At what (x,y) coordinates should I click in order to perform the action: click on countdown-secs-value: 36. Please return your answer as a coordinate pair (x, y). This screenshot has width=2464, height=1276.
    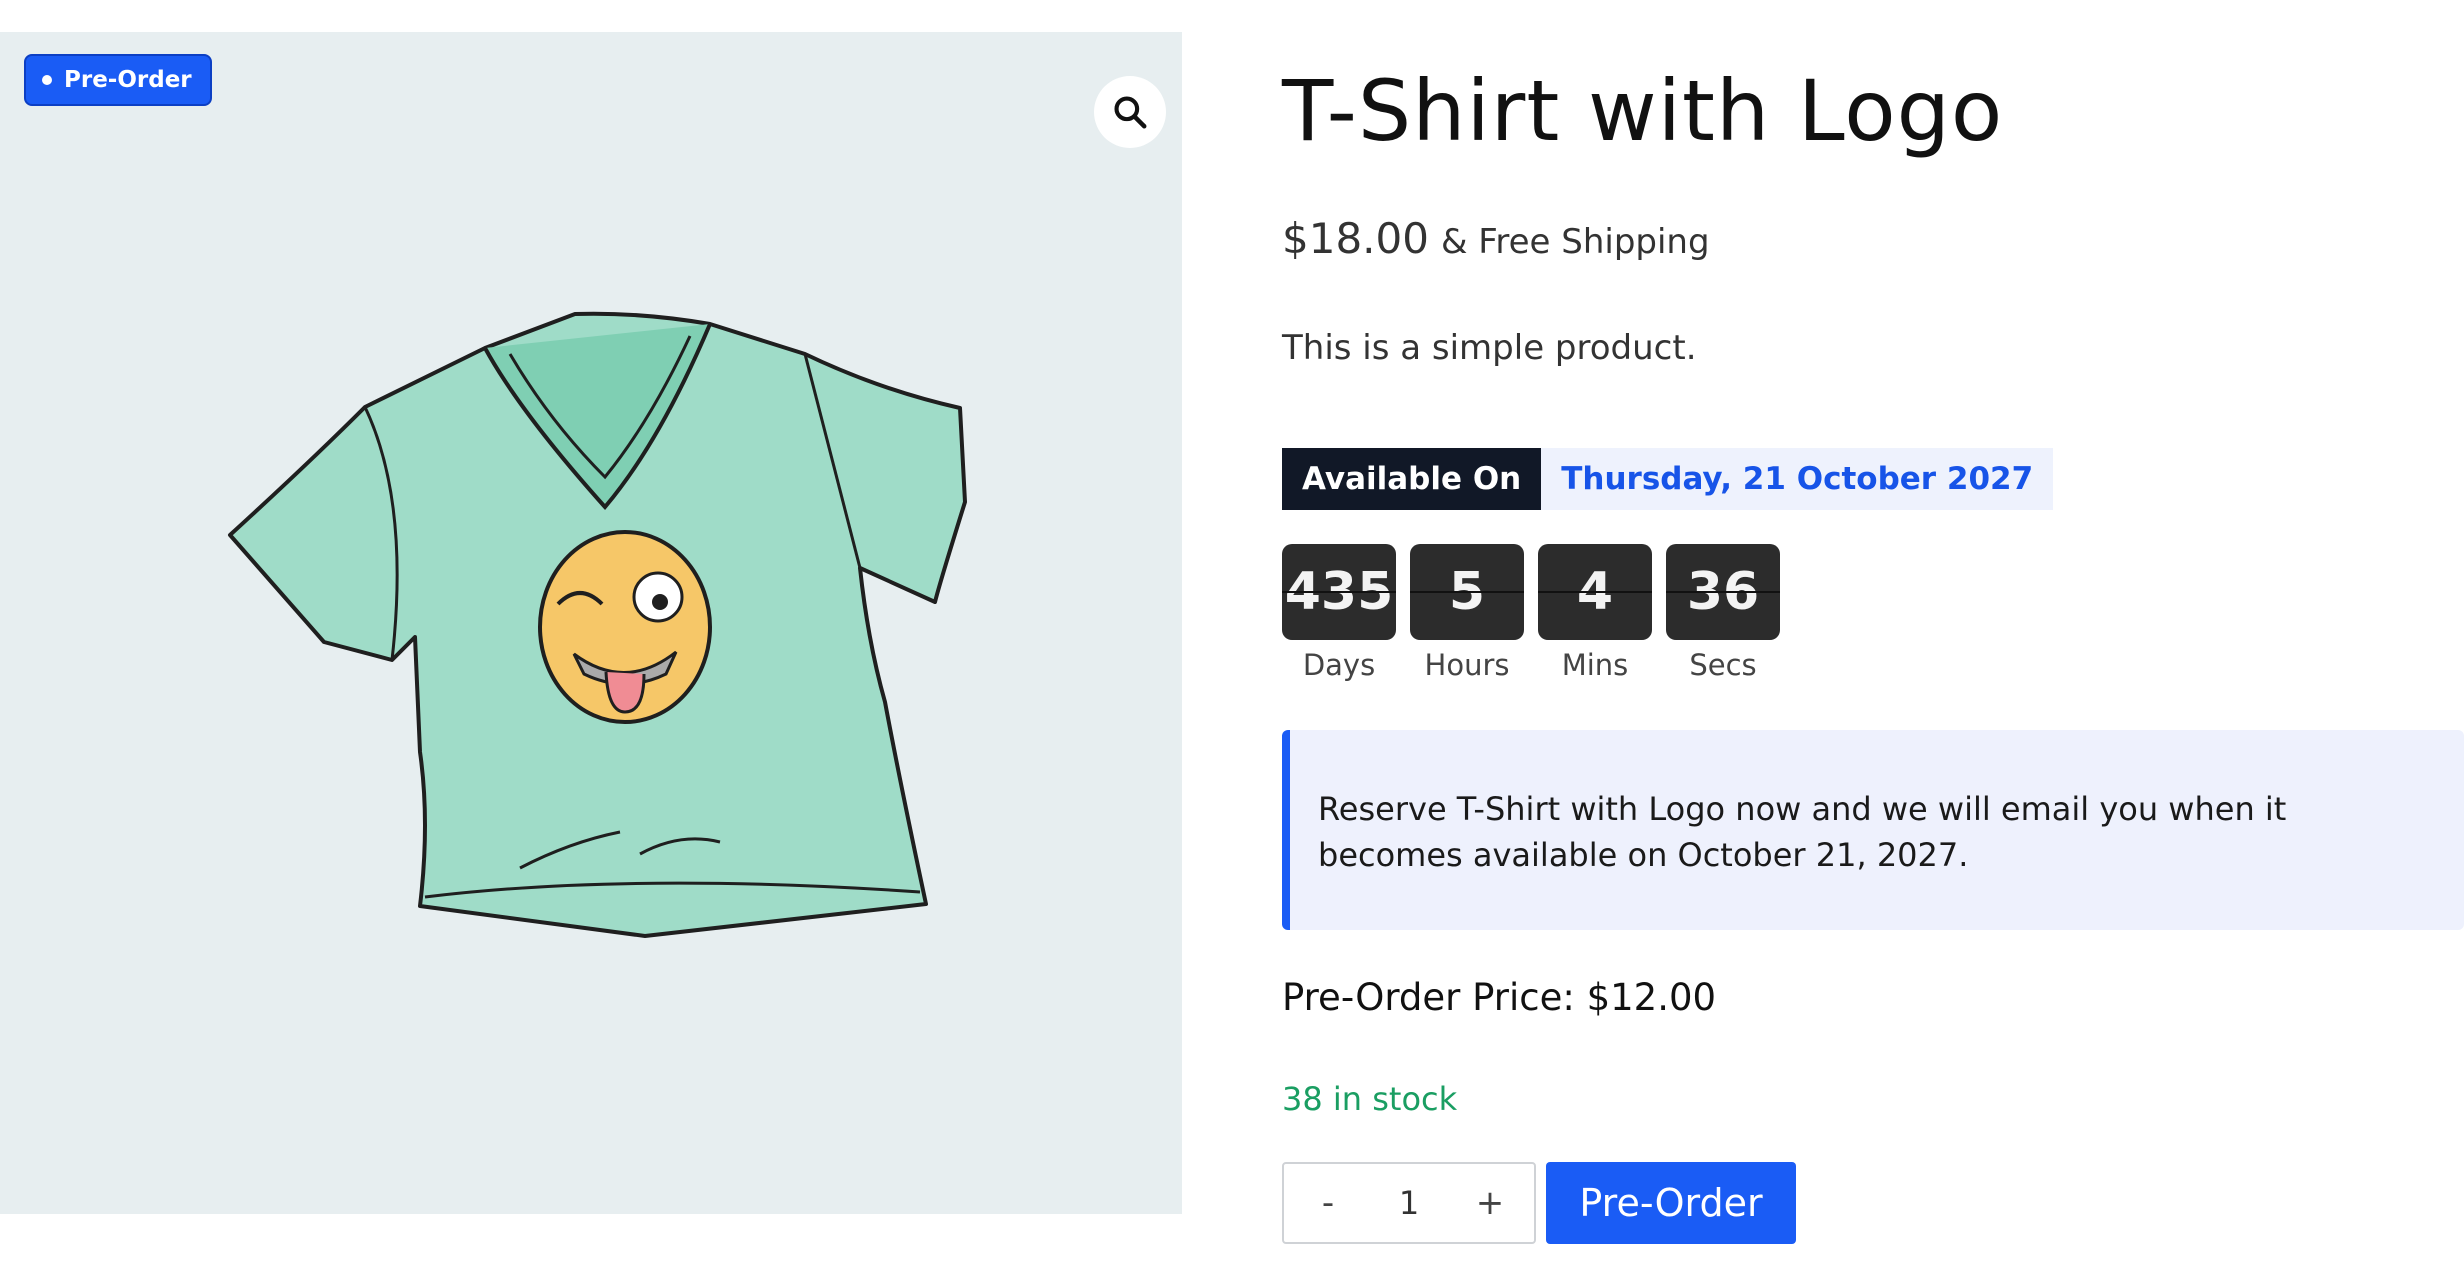
    Looking at the image, I should click on (1723, 592).